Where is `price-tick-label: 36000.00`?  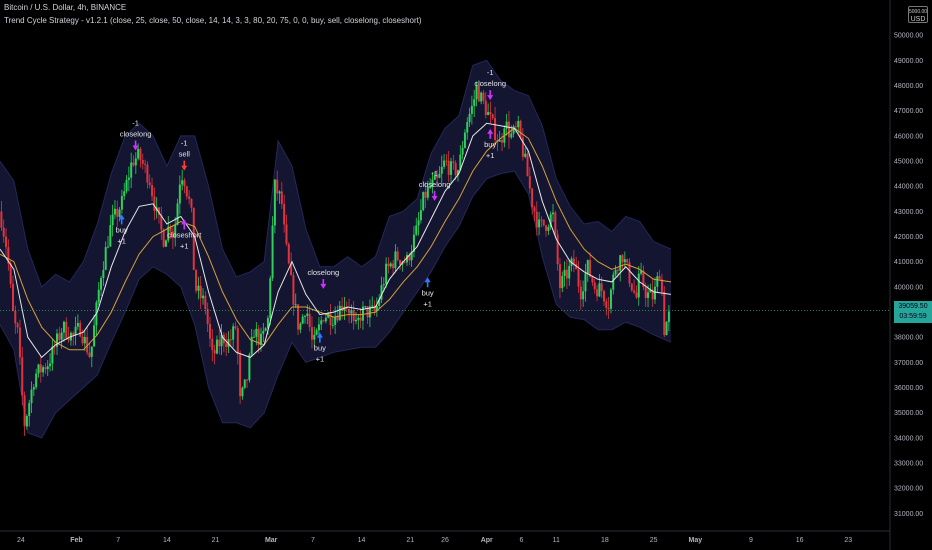 price-tick-label: 36000.00 is located at coordinates (908, 388).